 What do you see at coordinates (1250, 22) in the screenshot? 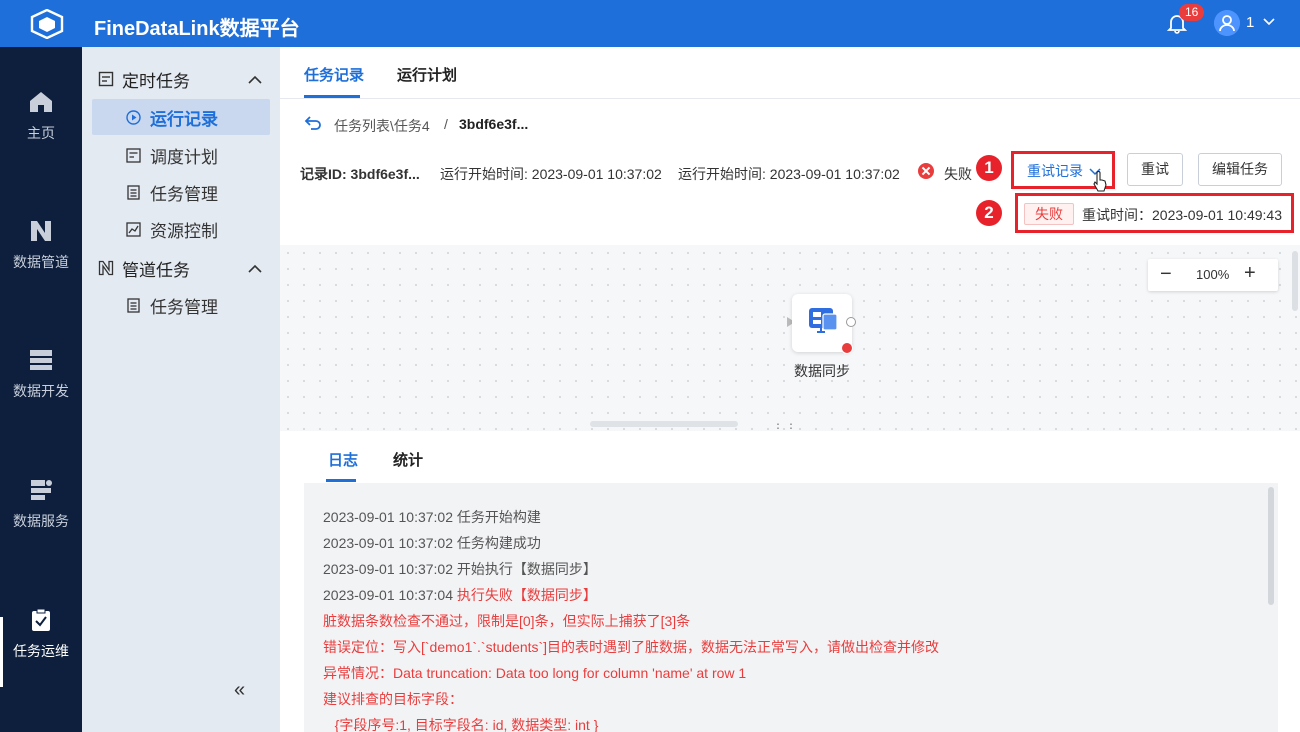
I see `user-name: 1` at bounding box center [1250, 22].